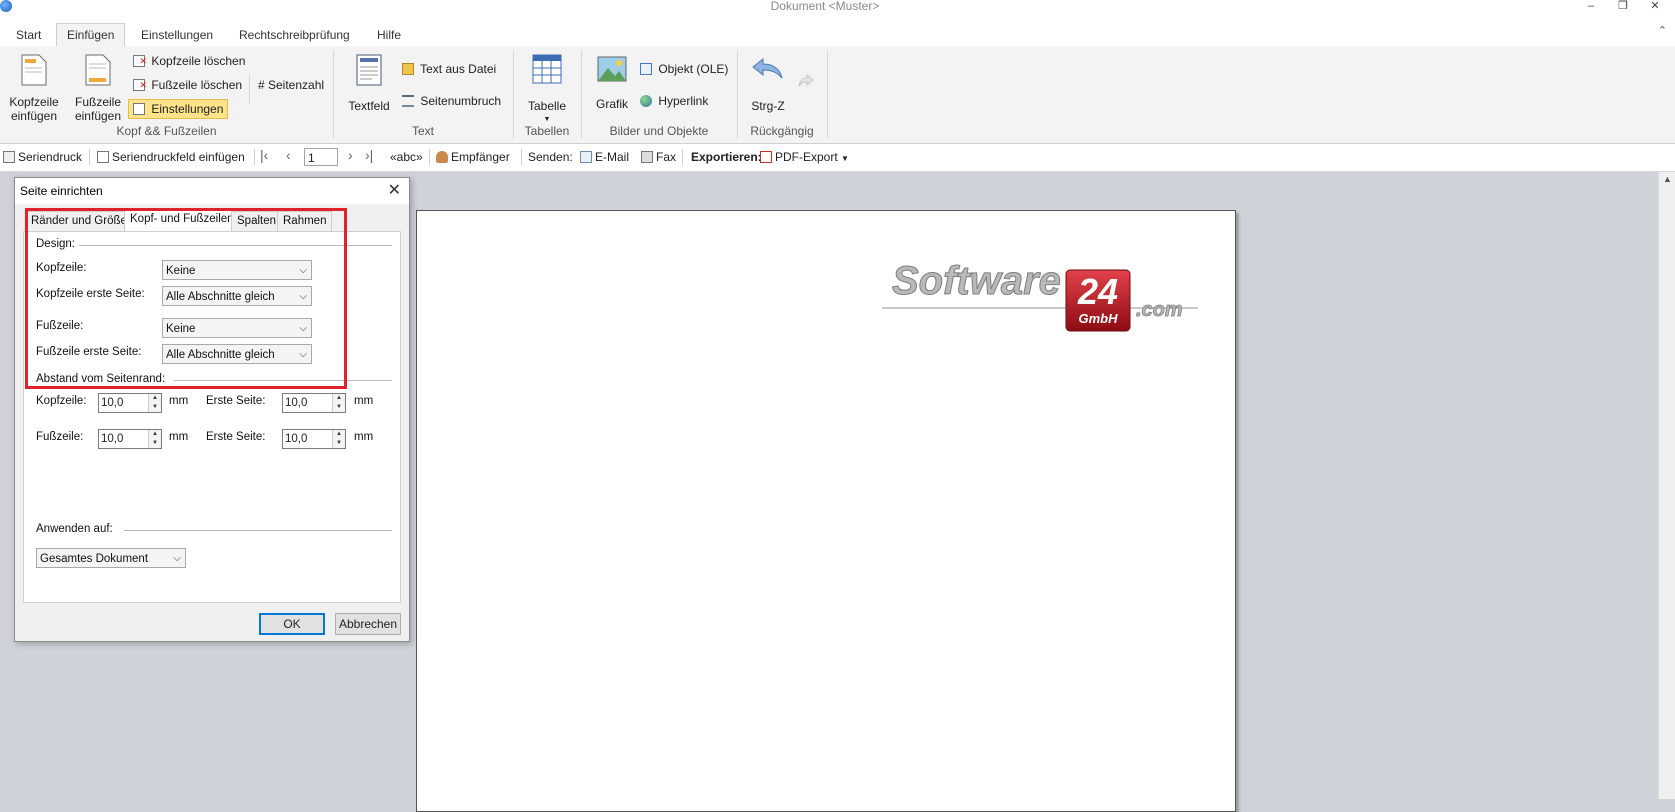  What do you see at coordinates (198, 61) in the screenshot?
I see `kopfzeile-loeschen-label: Kopfzeile löschen` at bounding box center [198, 61].